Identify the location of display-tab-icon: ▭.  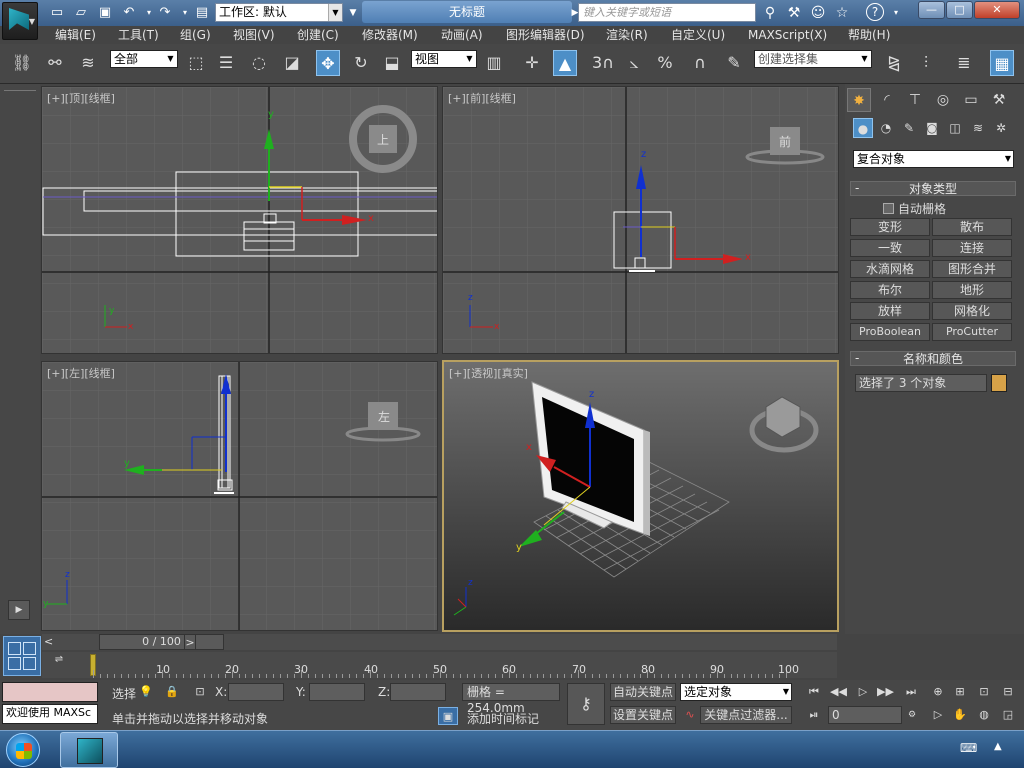
(971, 100).